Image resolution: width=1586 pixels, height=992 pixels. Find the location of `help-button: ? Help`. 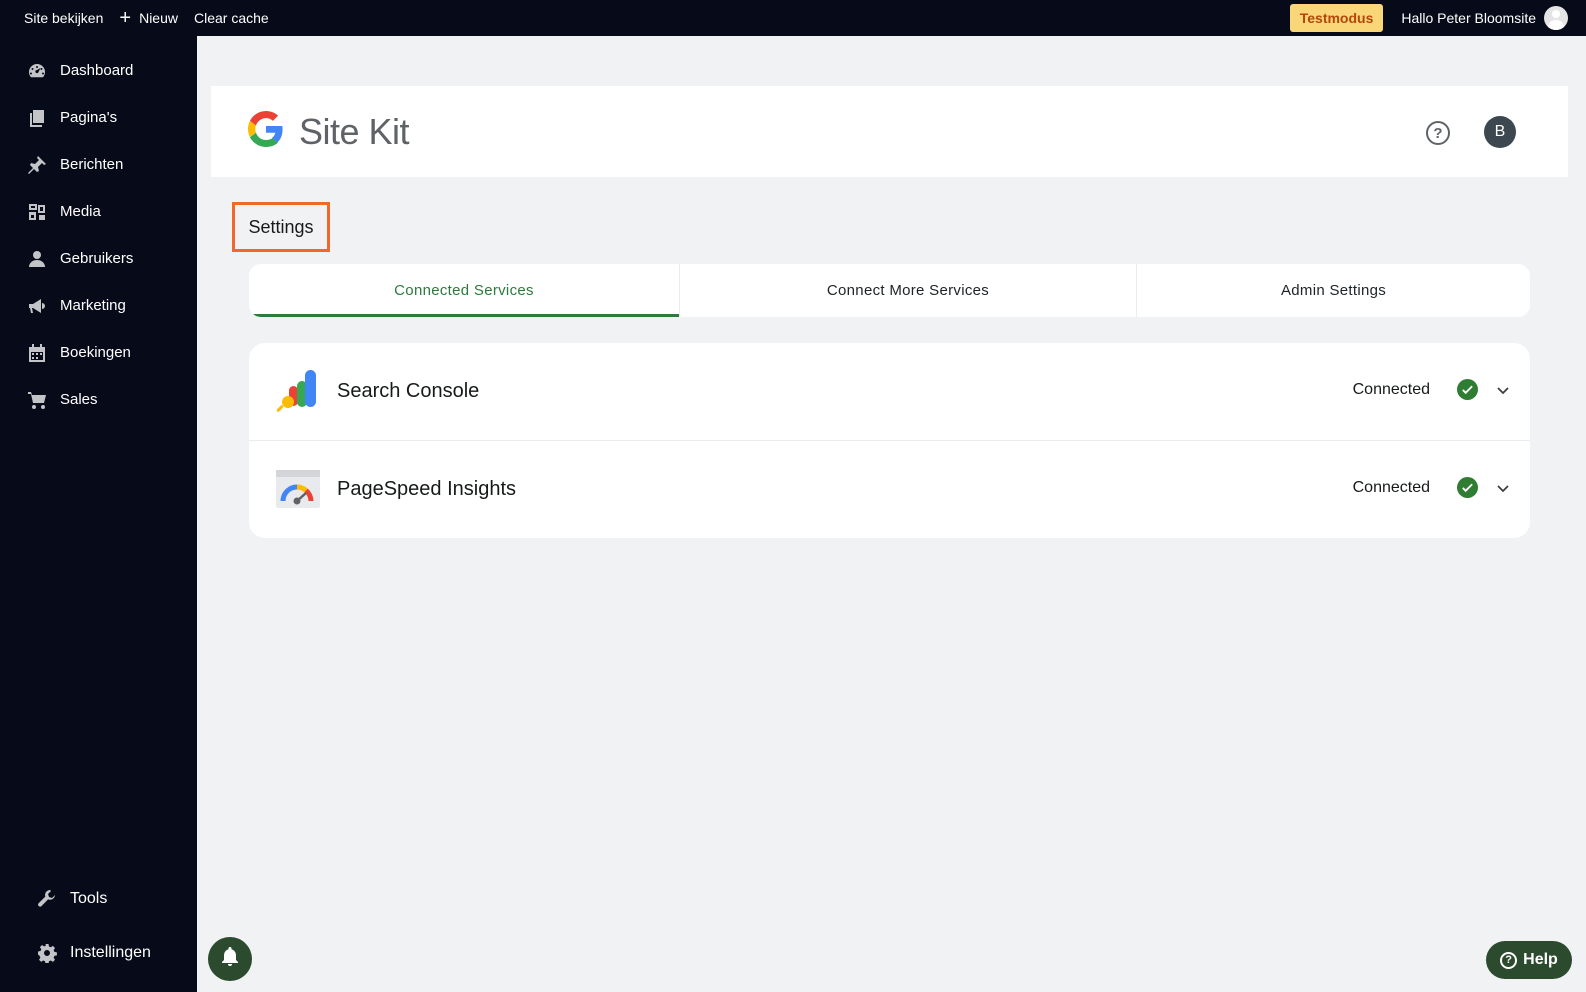

help-button: ? Help is located at coordinates (1529, 960).